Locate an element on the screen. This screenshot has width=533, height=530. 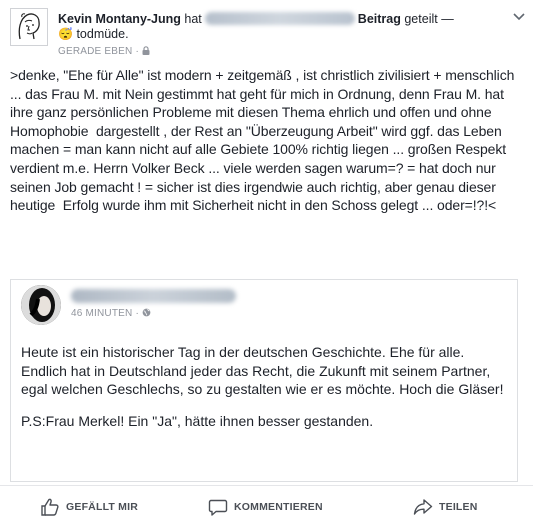
feeling-line: 😴 todmüde. is located at coordinates (93, 34).